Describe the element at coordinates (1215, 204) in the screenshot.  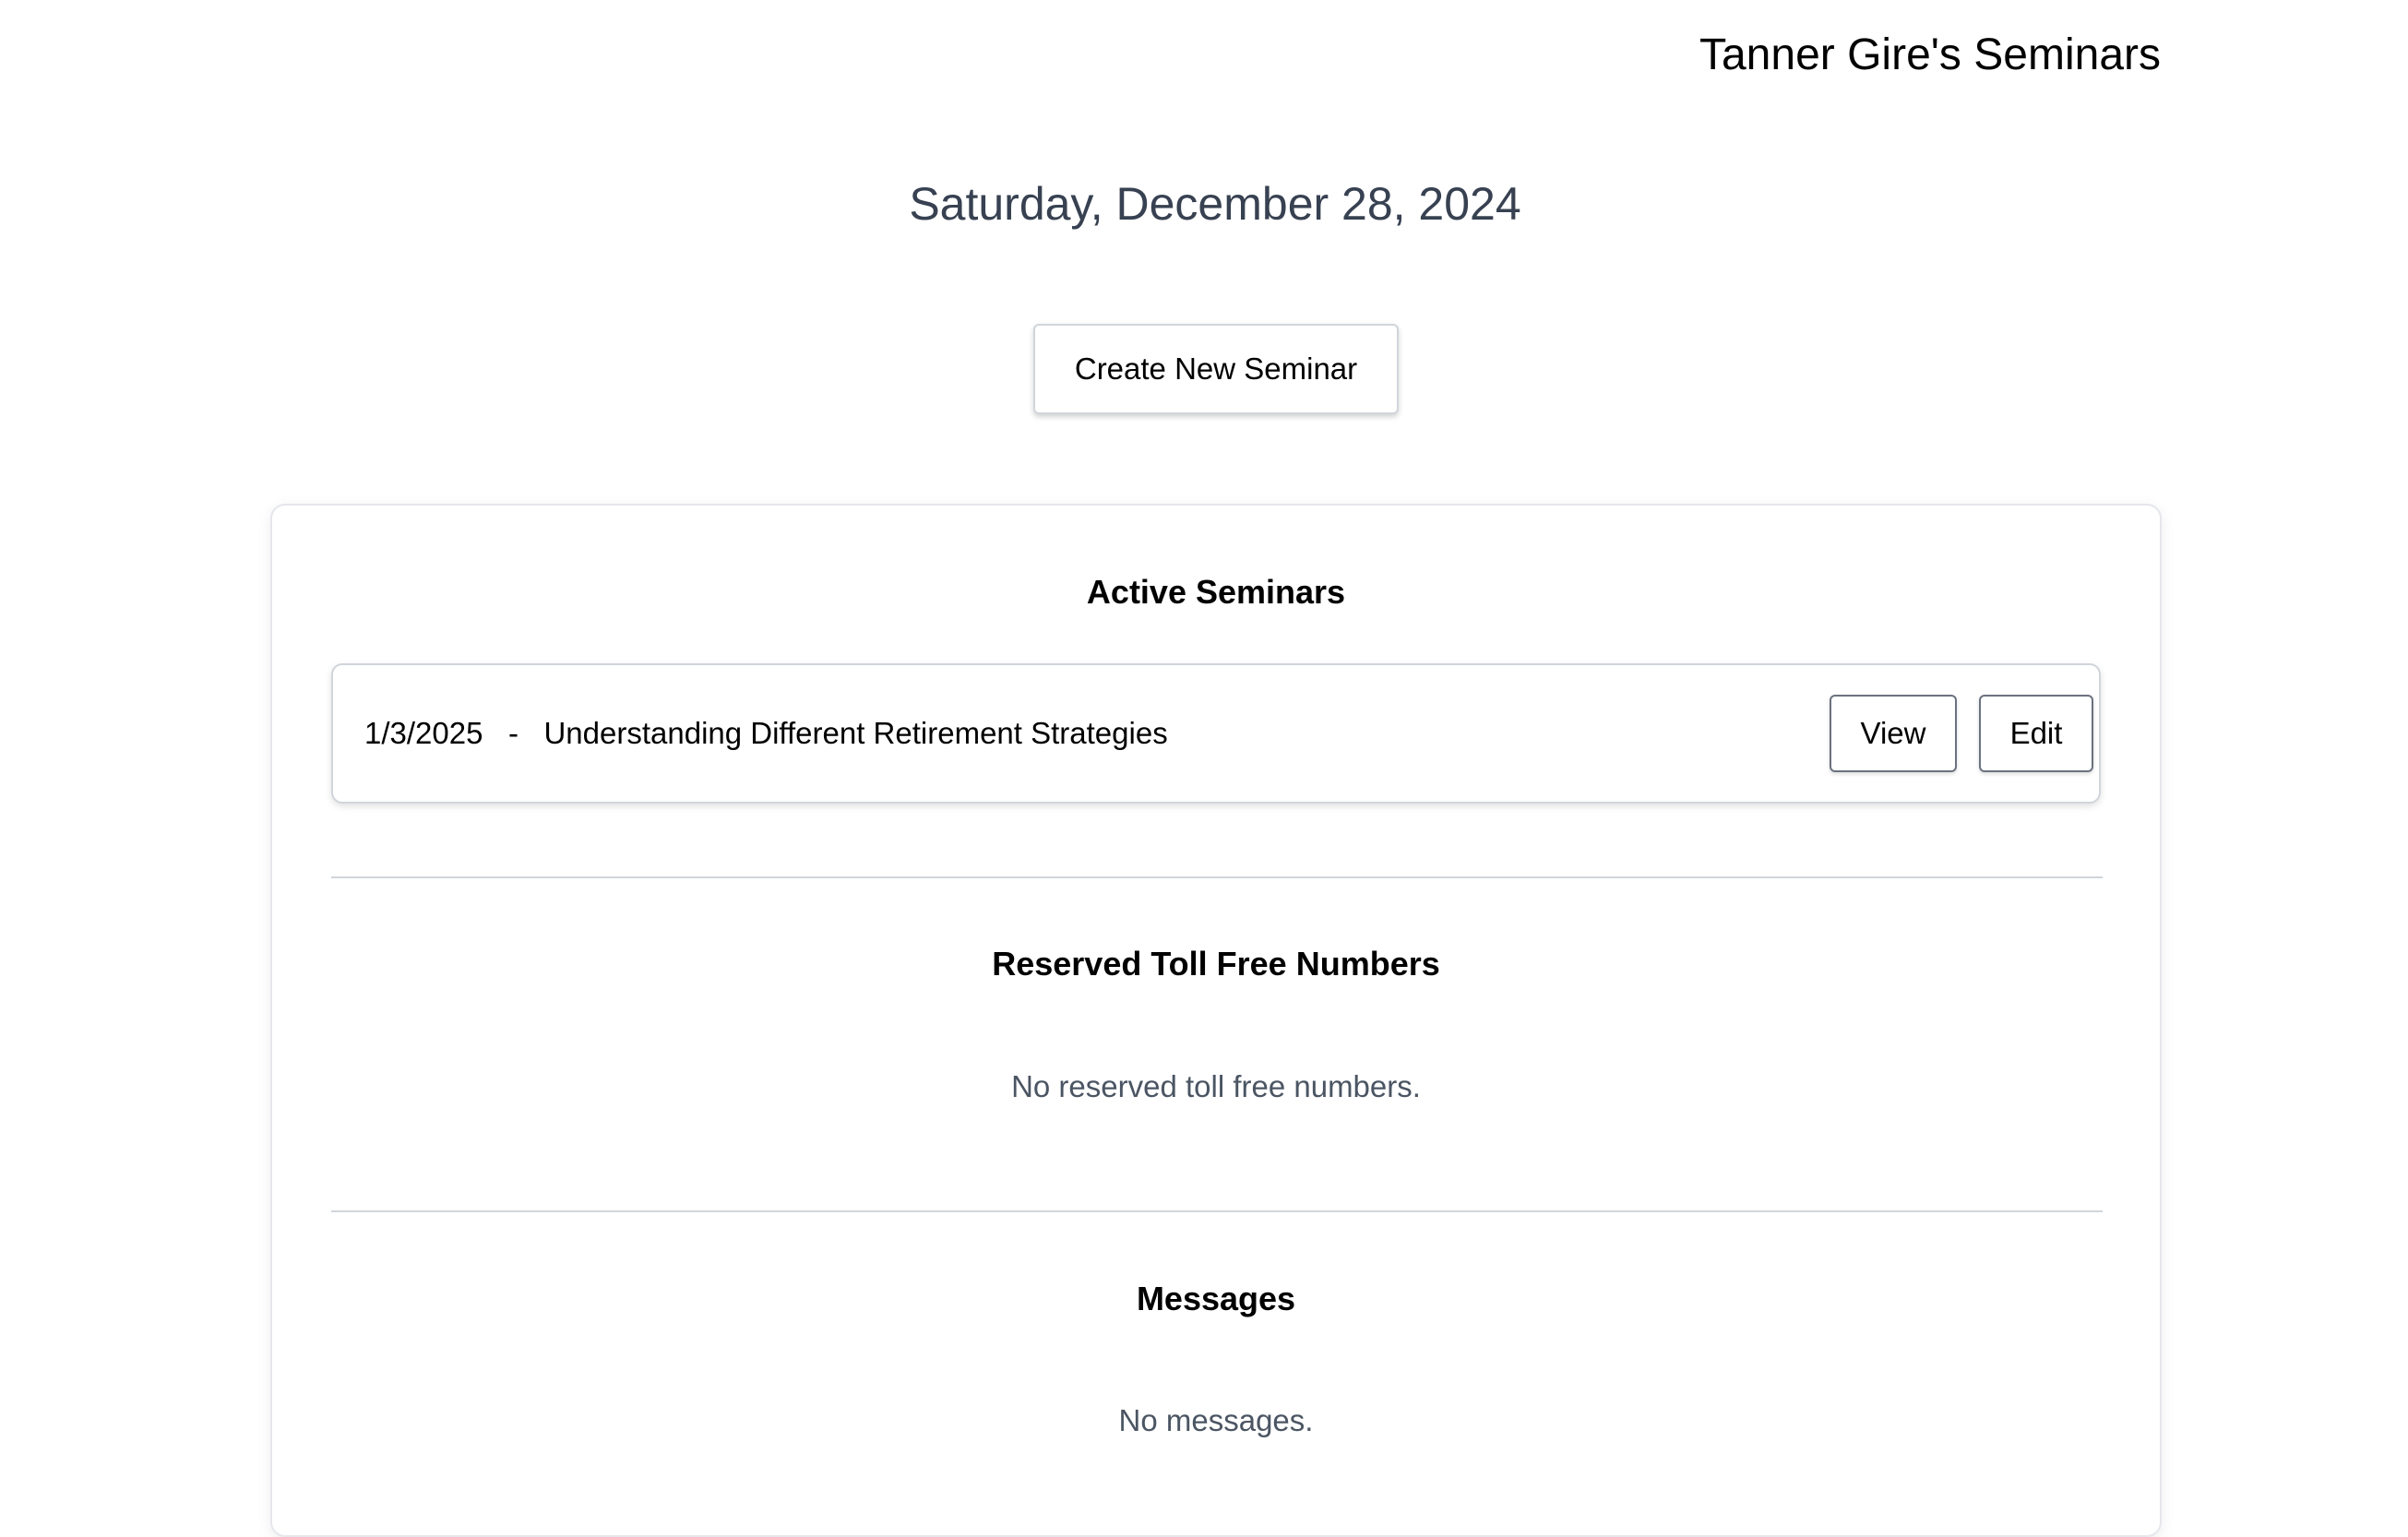
I see `current-date: Saturday, December 28, 2024` at that location.